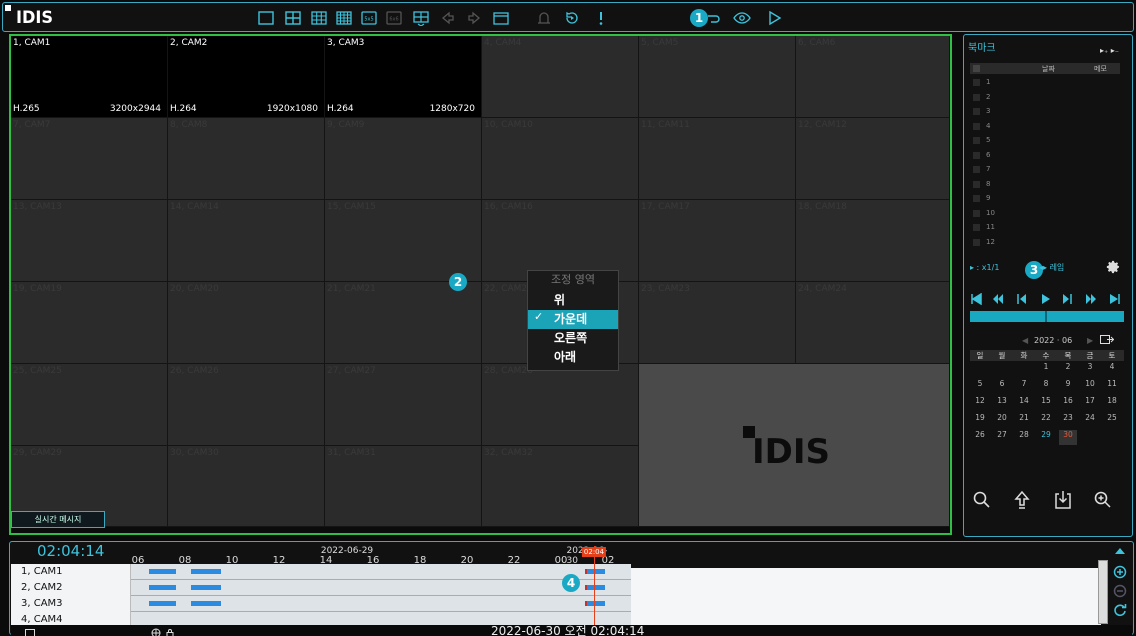 The width and height of the screenshot is (1136, 636). Describe the element at coordinates (266, 18) in the screenshot. I see `layout-1x1-icon` at that location.